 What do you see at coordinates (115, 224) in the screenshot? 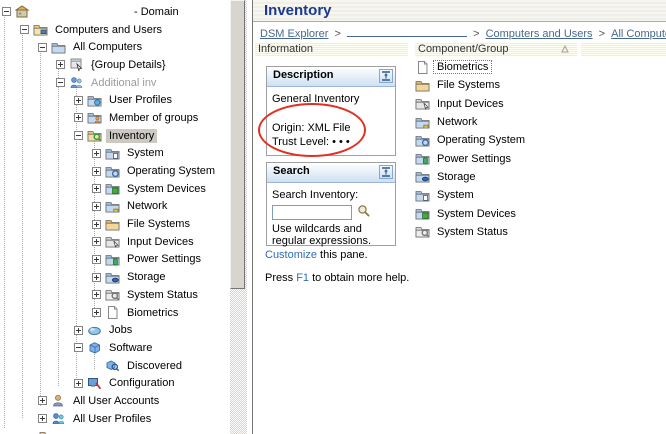
I see `tree-item: File Systems` at bounding box center [115, 224].